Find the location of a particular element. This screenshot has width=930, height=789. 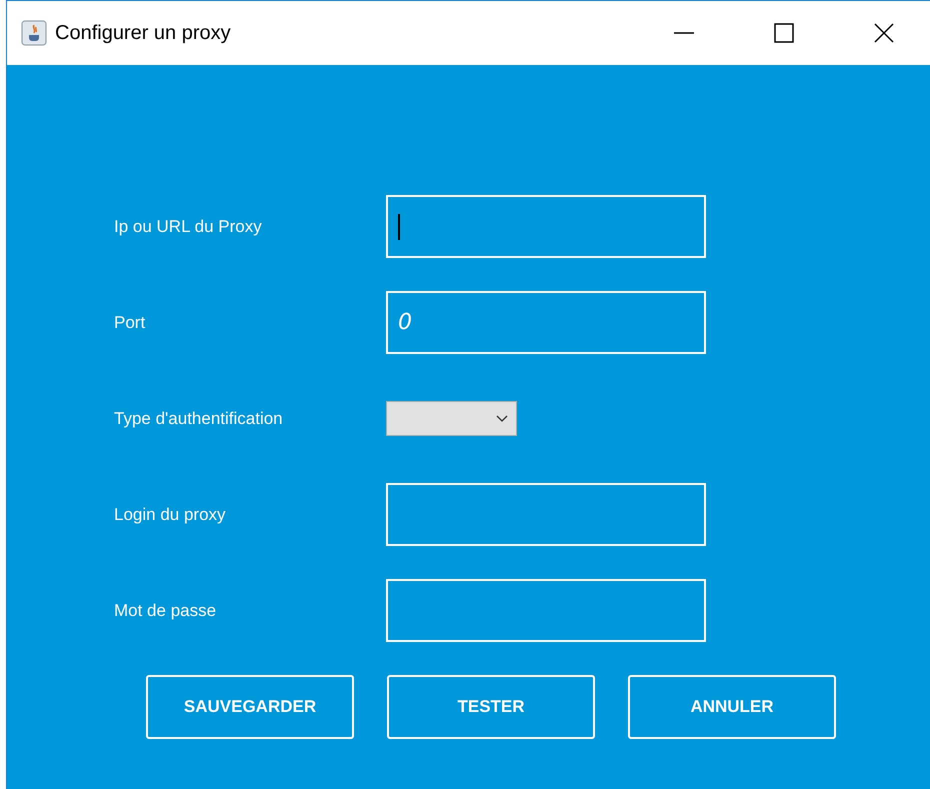

field-label: Mot de passe is located at coordinates (166, 610).